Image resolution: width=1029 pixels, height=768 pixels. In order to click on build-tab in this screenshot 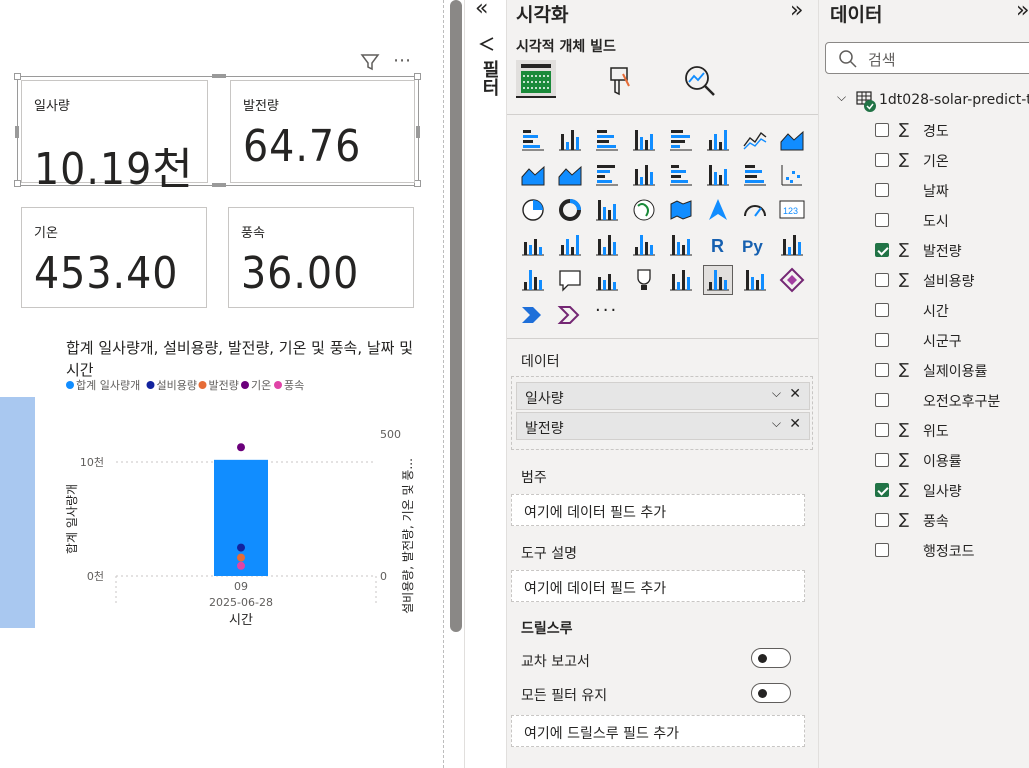, I will do `click(536, 79)`.